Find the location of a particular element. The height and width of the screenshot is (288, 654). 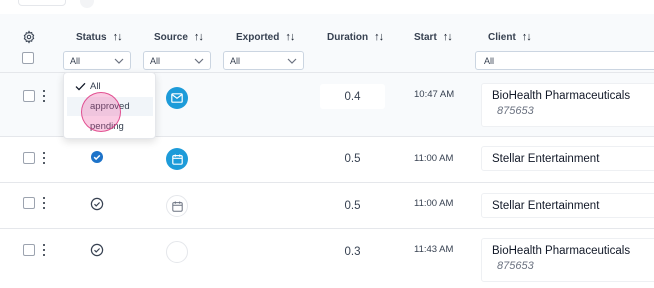

toolbar-icon-partial is located at coordinates (87, 4).